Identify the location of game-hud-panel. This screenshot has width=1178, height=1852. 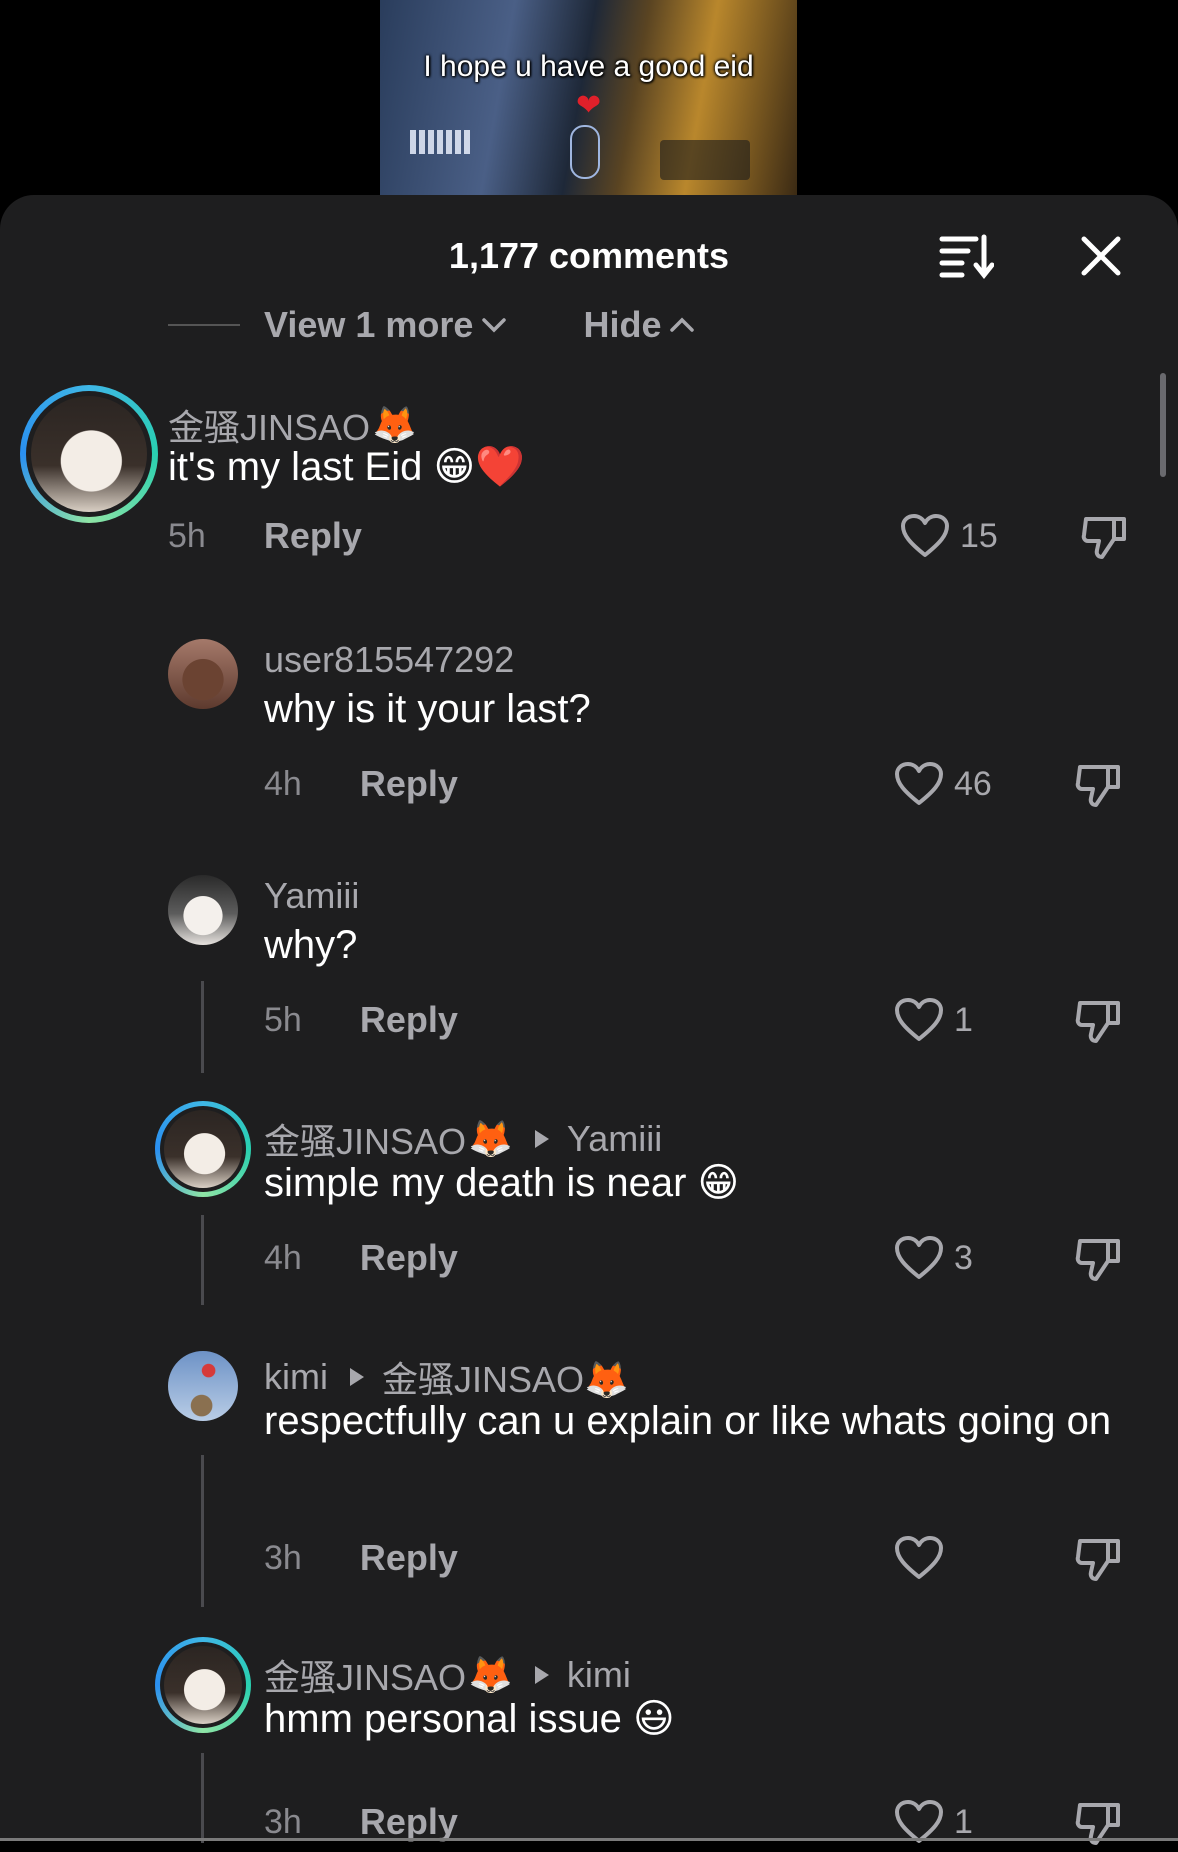
(705, 160).